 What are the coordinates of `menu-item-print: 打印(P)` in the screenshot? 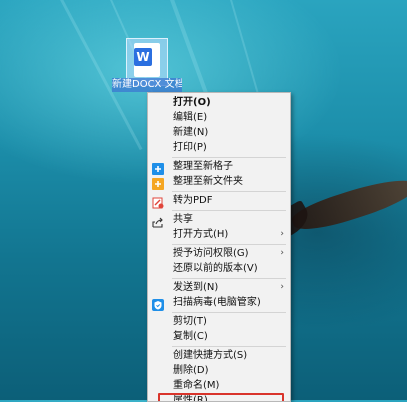 It's located at (219, 147).